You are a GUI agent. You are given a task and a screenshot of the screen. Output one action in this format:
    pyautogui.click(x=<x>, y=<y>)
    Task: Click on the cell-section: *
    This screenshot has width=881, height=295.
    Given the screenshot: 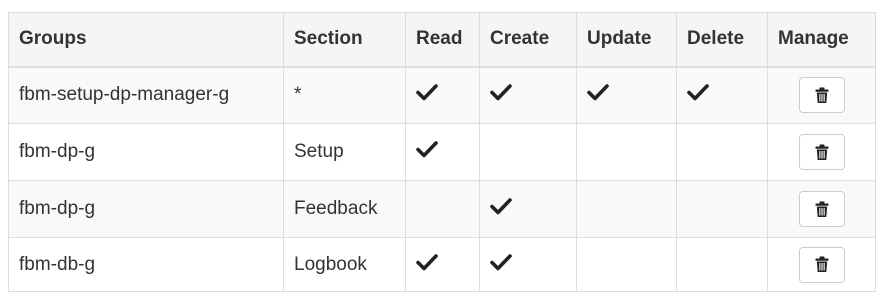 What is the action you would take?
    pyautogui.click(x=344, y=95)
    